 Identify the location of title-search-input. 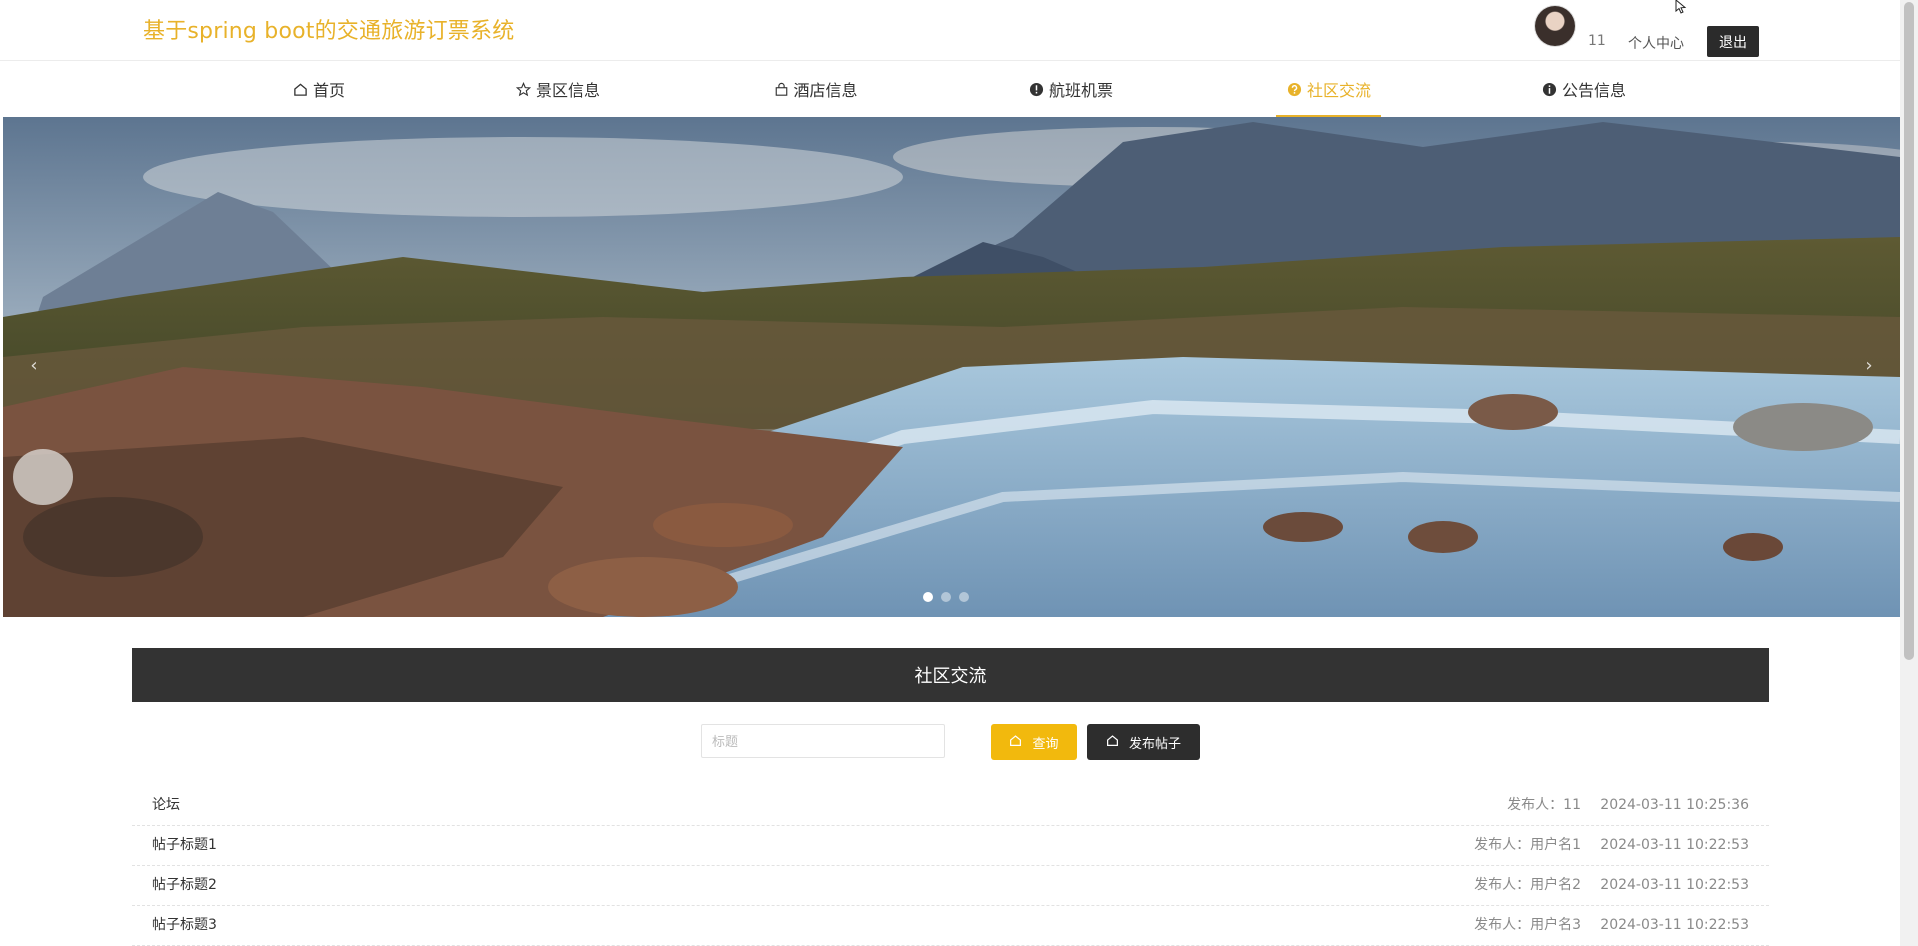
(823, 741).